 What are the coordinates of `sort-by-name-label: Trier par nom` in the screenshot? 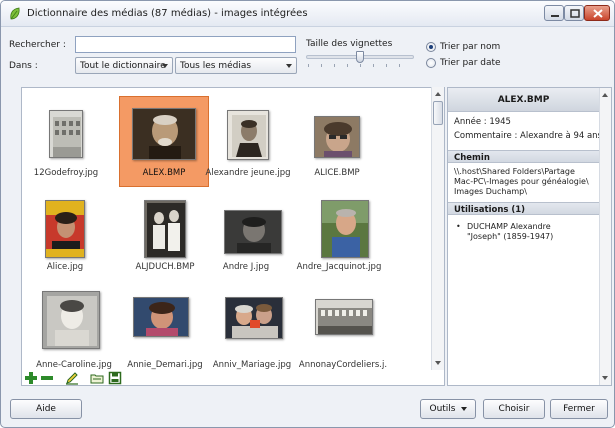 It's located at (470, 47).